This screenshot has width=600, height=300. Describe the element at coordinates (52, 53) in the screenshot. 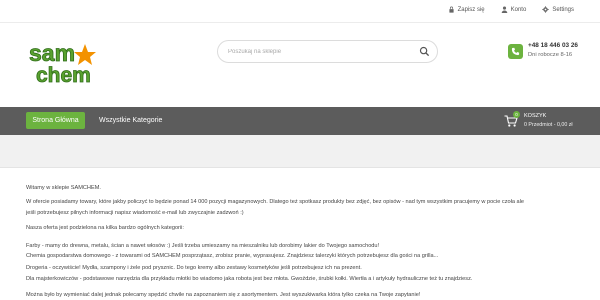

I see `logo-line1: sam` at that location.